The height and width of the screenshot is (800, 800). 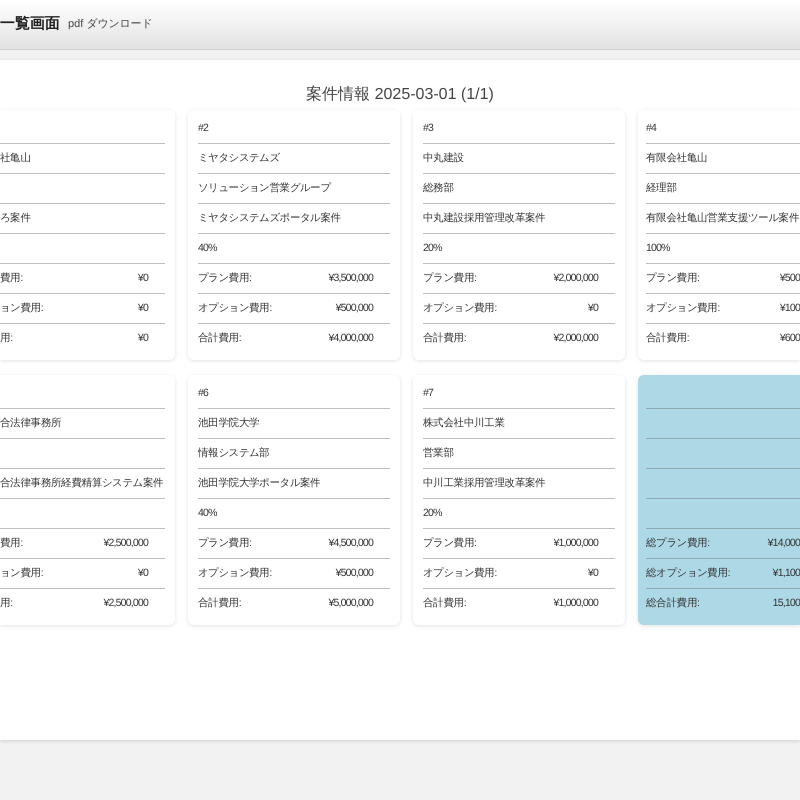 I want to click on project-name: ミヤタシステムズポータル案件, so click(x=269, y=218).